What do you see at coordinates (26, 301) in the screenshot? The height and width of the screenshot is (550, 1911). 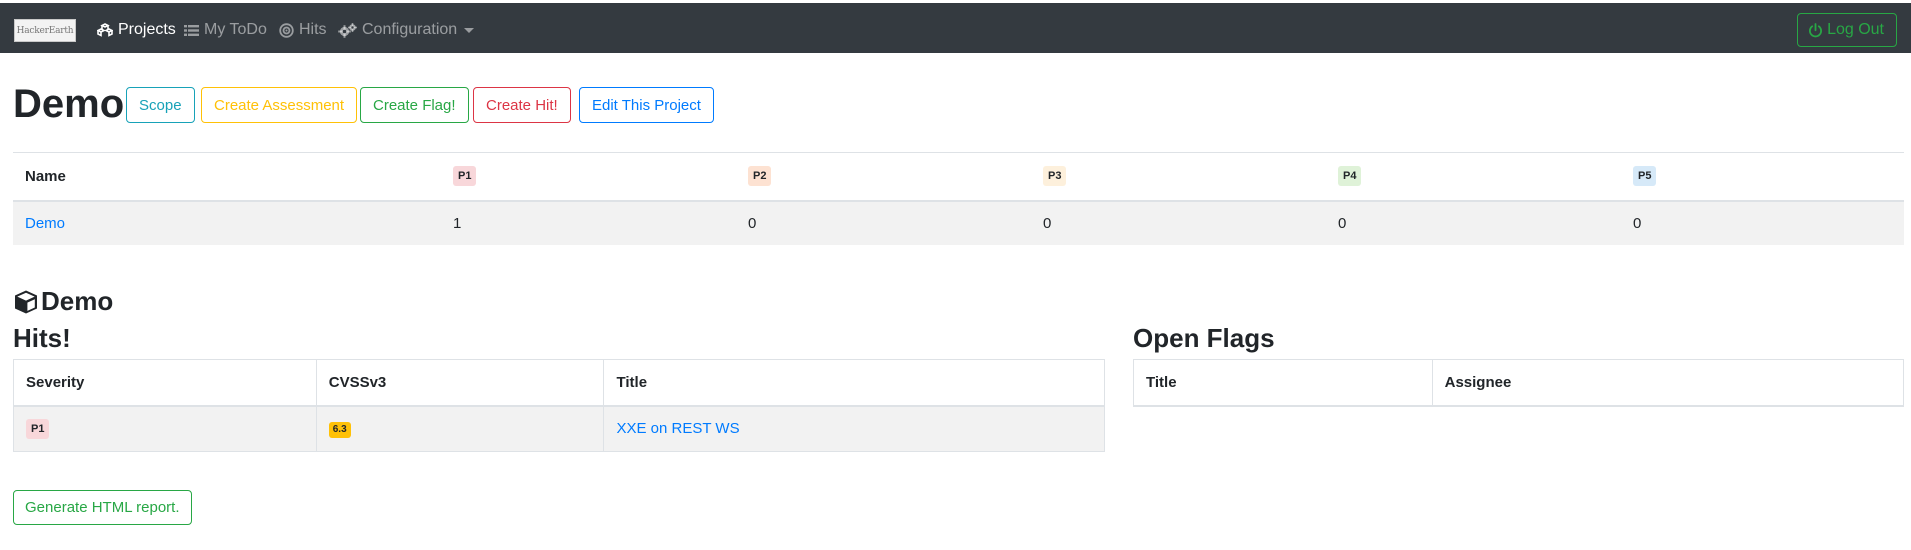 I see `cube-icon` at bounding box center [26, 301].